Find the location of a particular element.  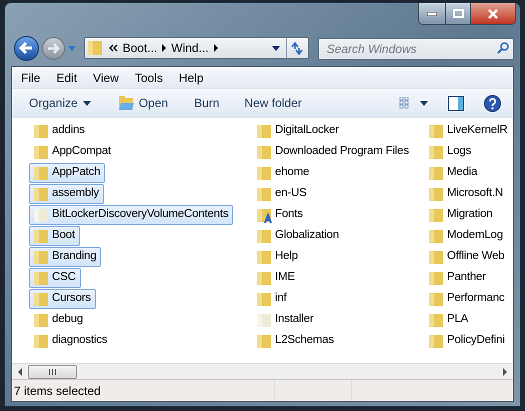

overflow-chevron-icon is located at coordinates (113, 48).